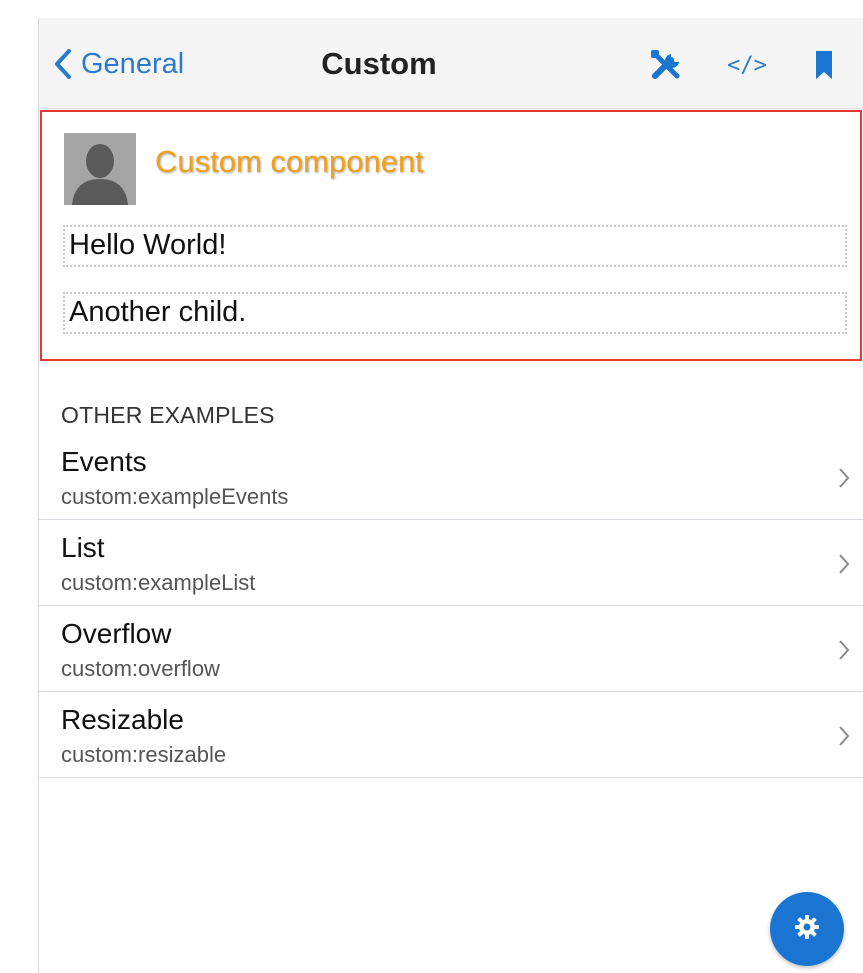  What do you see at coordinates (158, 582) in the screenshot?
I see `list-item-subtitle: custom:exampleList` at bounding box center [158, 582].